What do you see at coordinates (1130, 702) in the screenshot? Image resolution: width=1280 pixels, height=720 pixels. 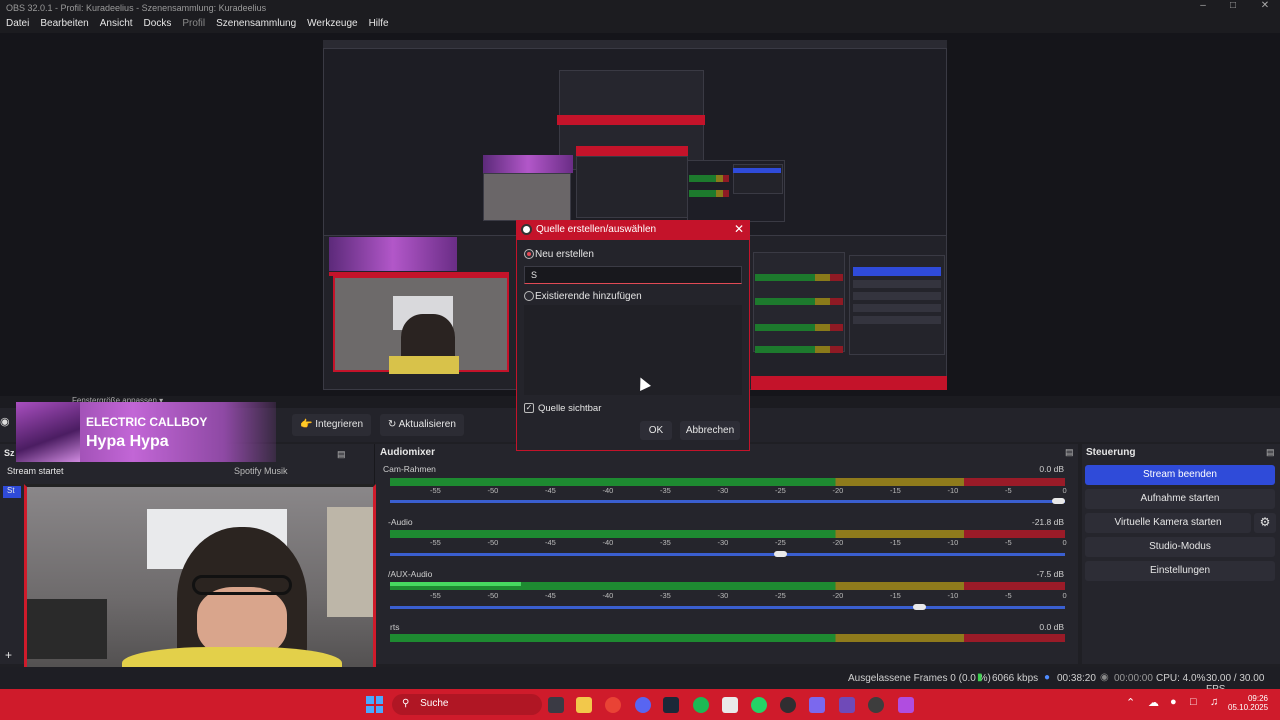 I see `tray-chevron-icon: ⌃` at bounding box center [1130, 702].